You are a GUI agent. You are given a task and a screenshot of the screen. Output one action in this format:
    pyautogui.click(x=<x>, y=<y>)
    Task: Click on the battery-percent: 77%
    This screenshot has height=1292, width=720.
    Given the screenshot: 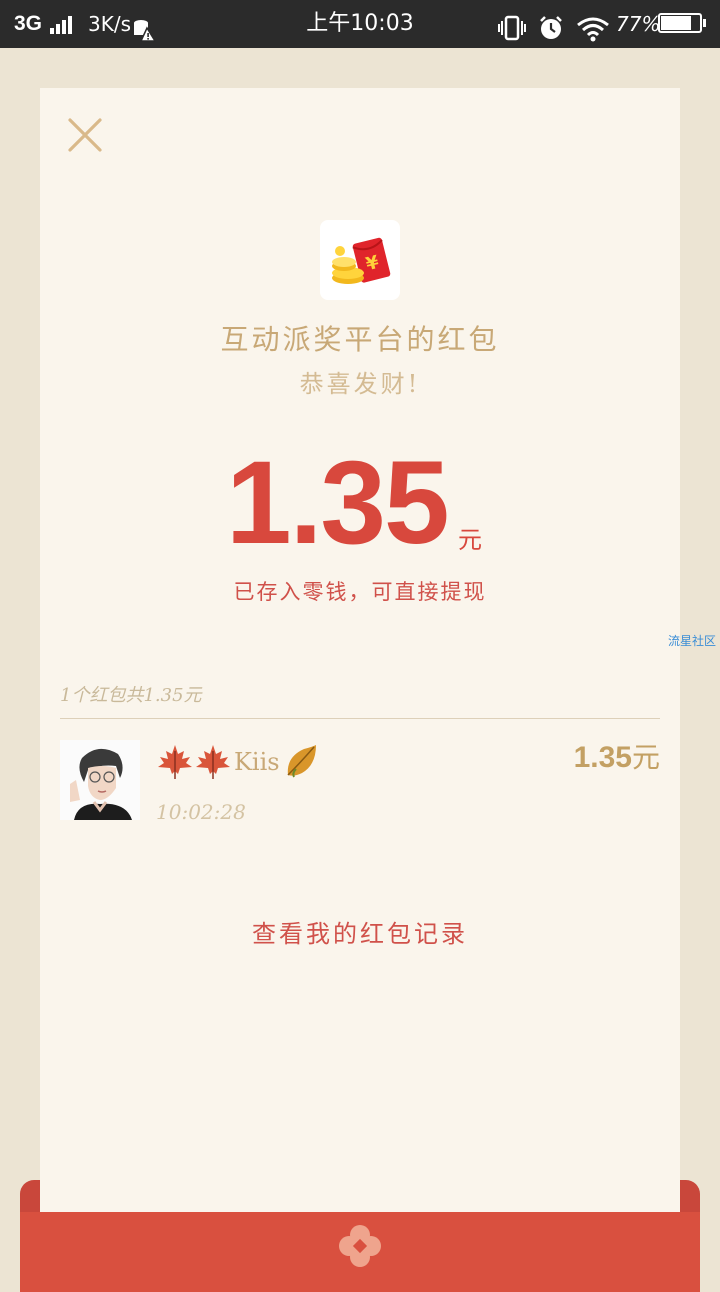 What is the action you would take?
    pyautogui.click(x=638, y=24)
    